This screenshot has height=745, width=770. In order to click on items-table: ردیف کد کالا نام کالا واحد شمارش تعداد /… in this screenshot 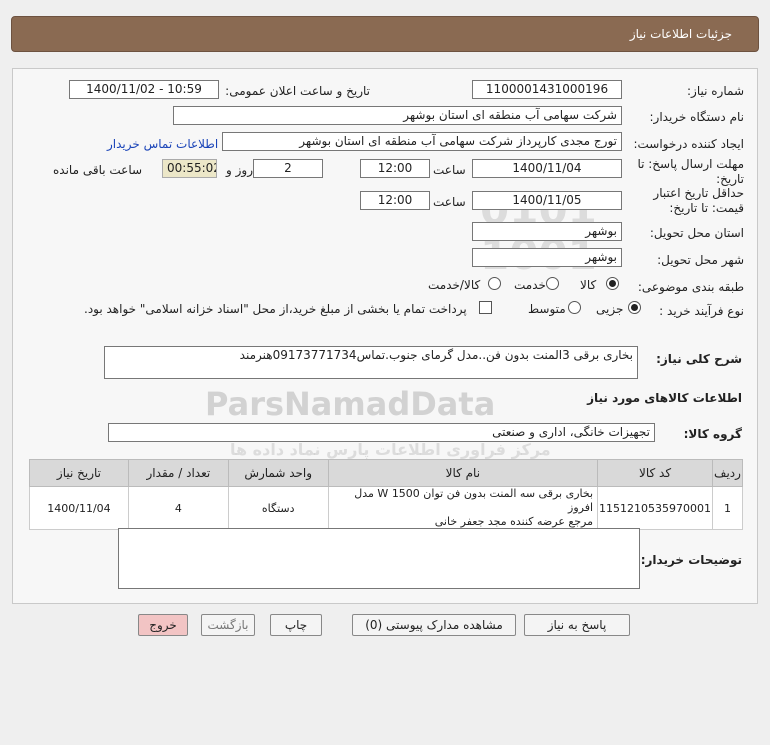, I will do `click(386, 494)`.